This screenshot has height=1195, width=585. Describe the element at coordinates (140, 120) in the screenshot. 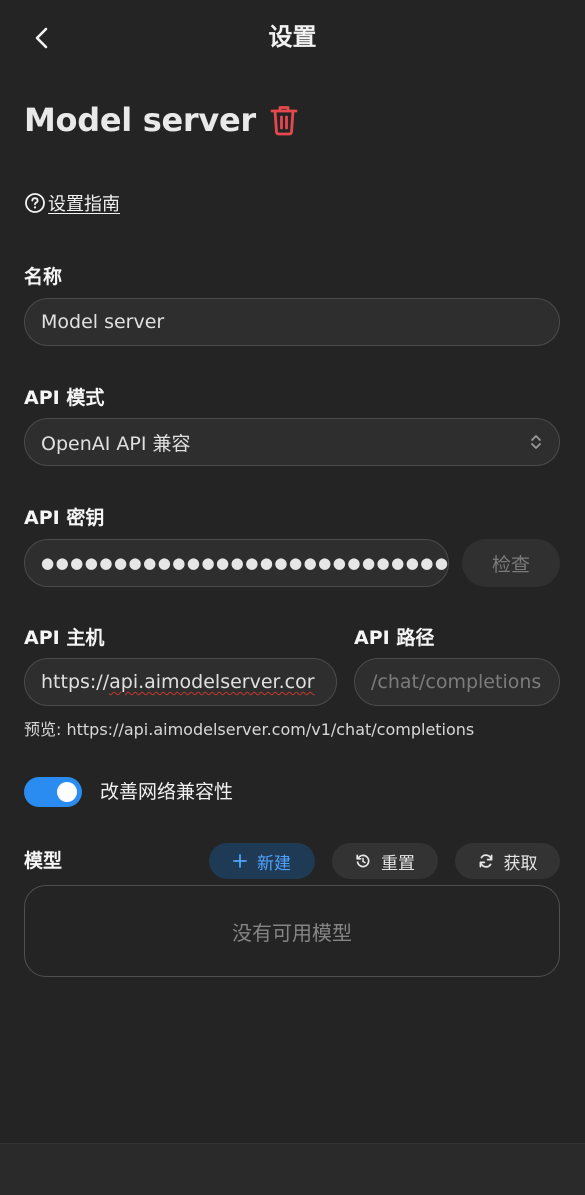

I see `page-title: Model server` at that location.